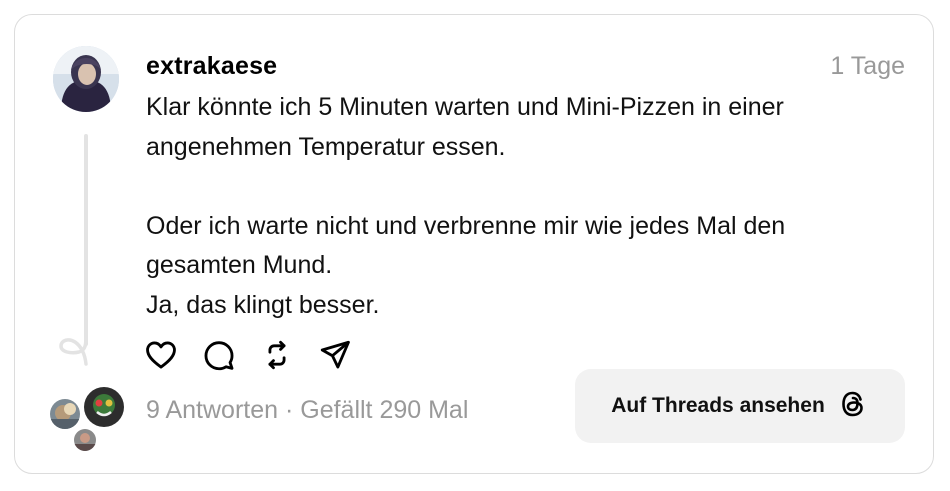  What do you see at coordinates (211, 66) in the screenshot?
I see `username: extrakaese` at bounding box center [211, 66].